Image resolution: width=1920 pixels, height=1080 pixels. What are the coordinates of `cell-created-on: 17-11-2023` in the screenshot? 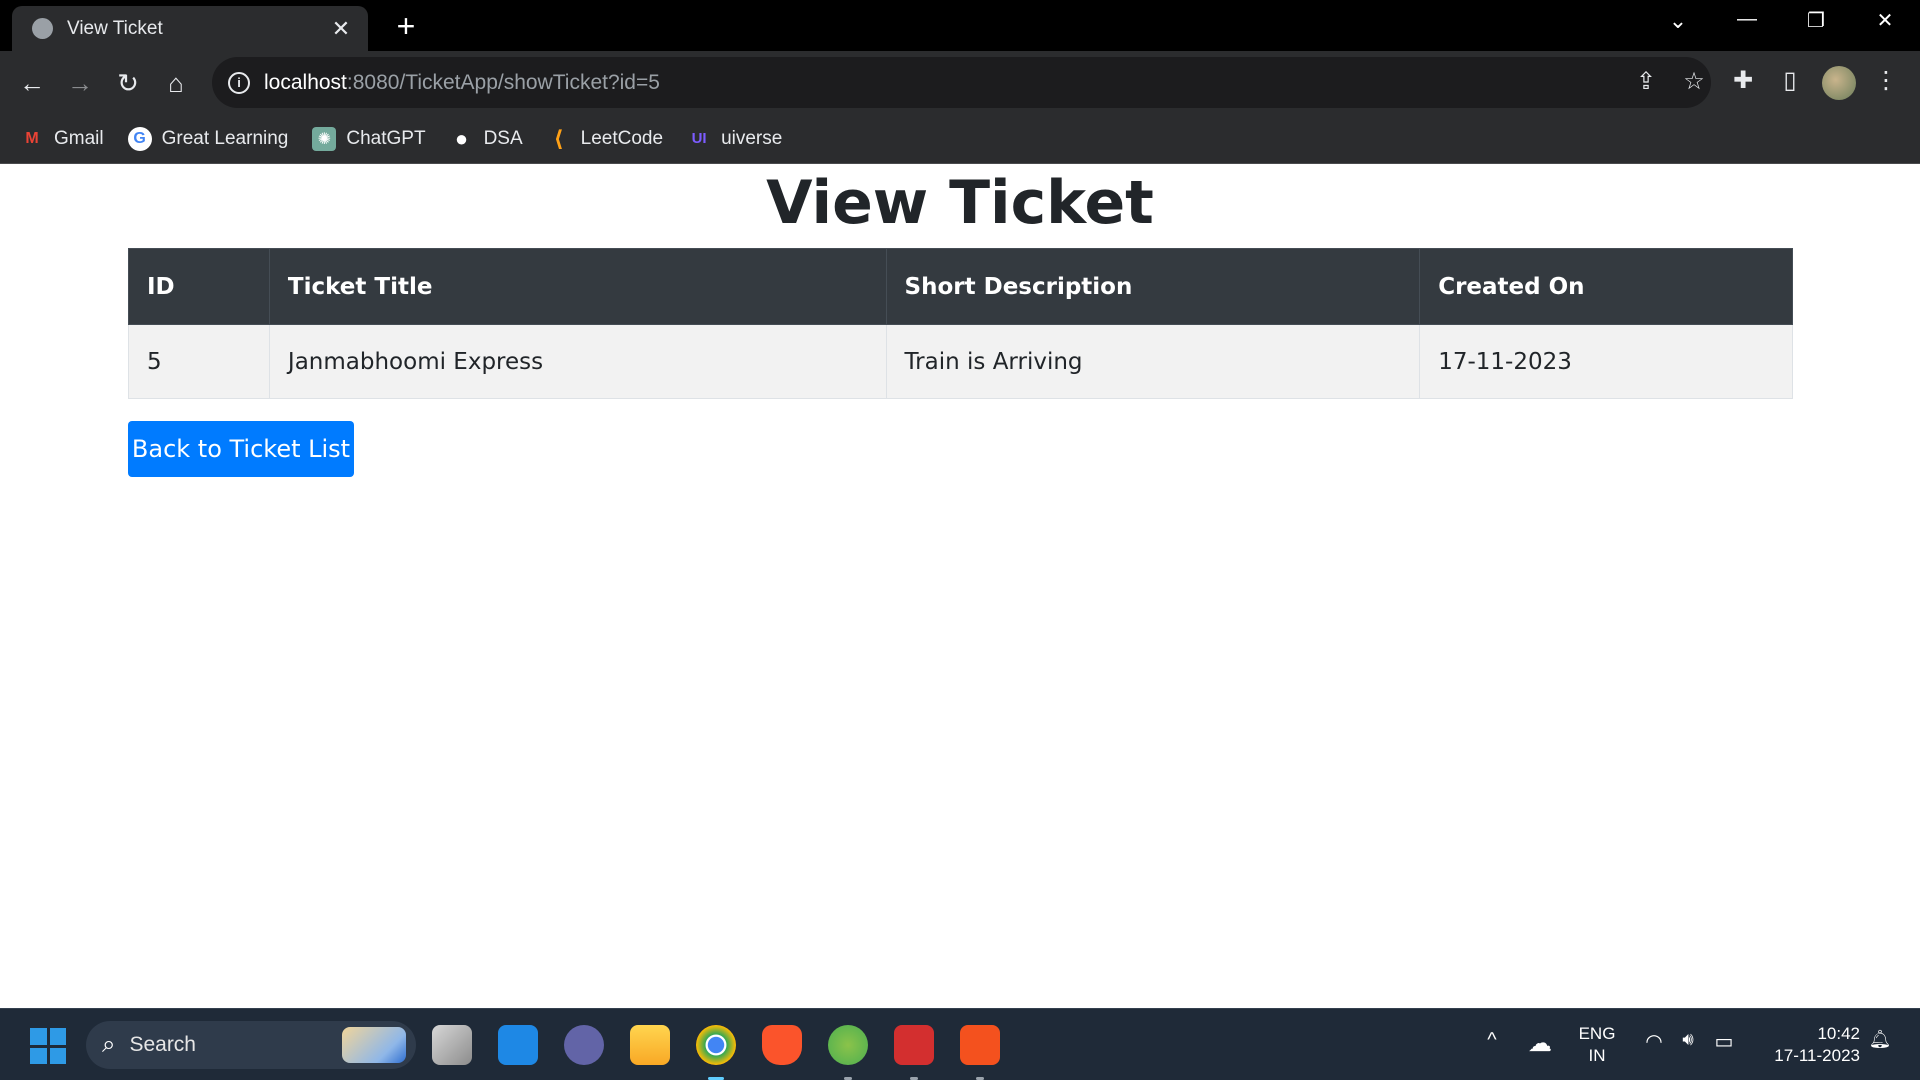 It's located at (1606, 361).